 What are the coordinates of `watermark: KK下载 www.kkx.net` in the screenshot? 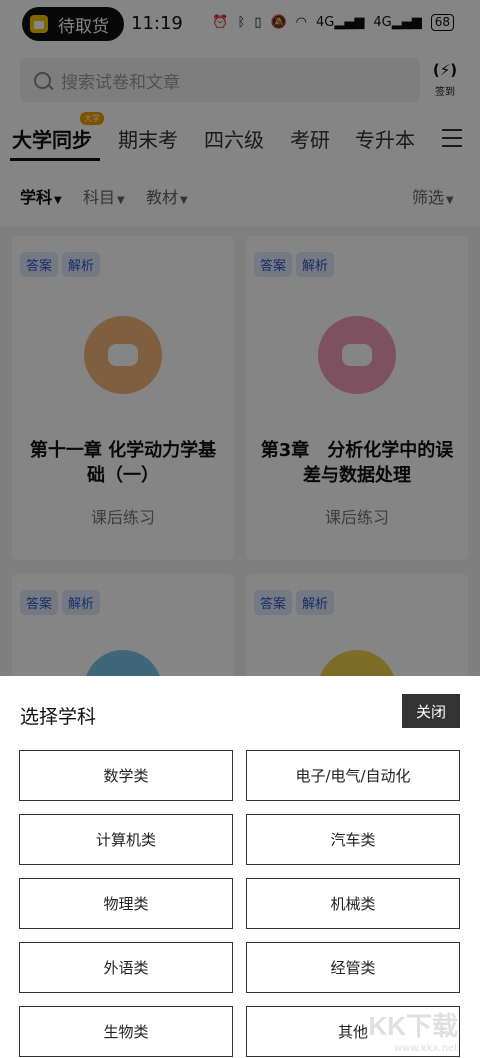 It's located at (413, 1030).